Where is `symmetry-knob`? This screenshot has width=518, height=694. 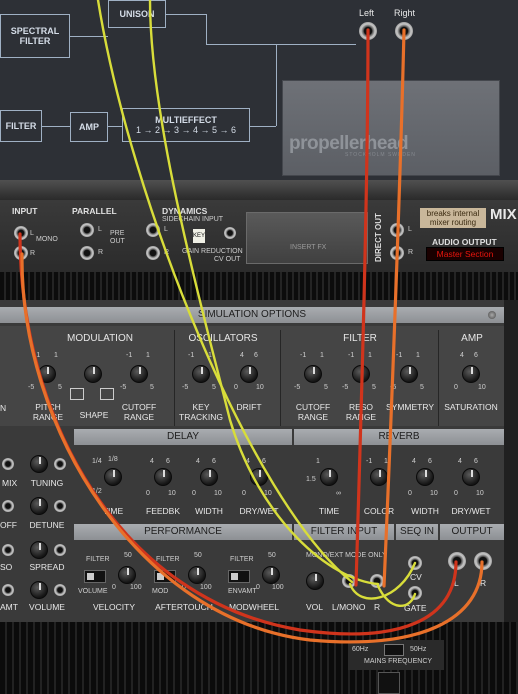
symmetry-knob is located at coordinates (409, 374).